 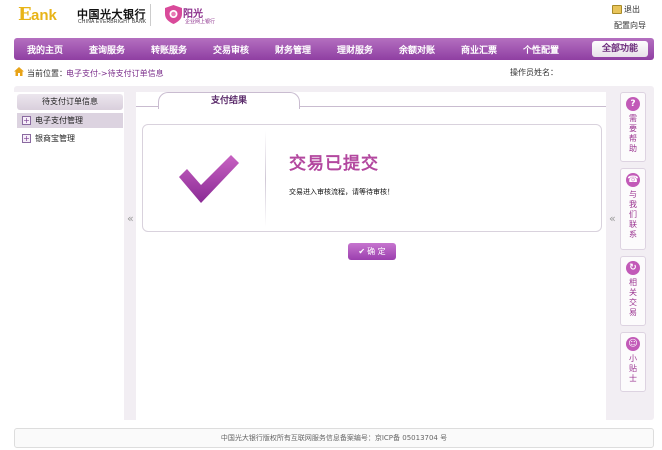 What do you see at coordinates (55, 138) in the screenshot?
I see `sidebar-item-label: 银商宝管理` at bounding box center [55, 138].